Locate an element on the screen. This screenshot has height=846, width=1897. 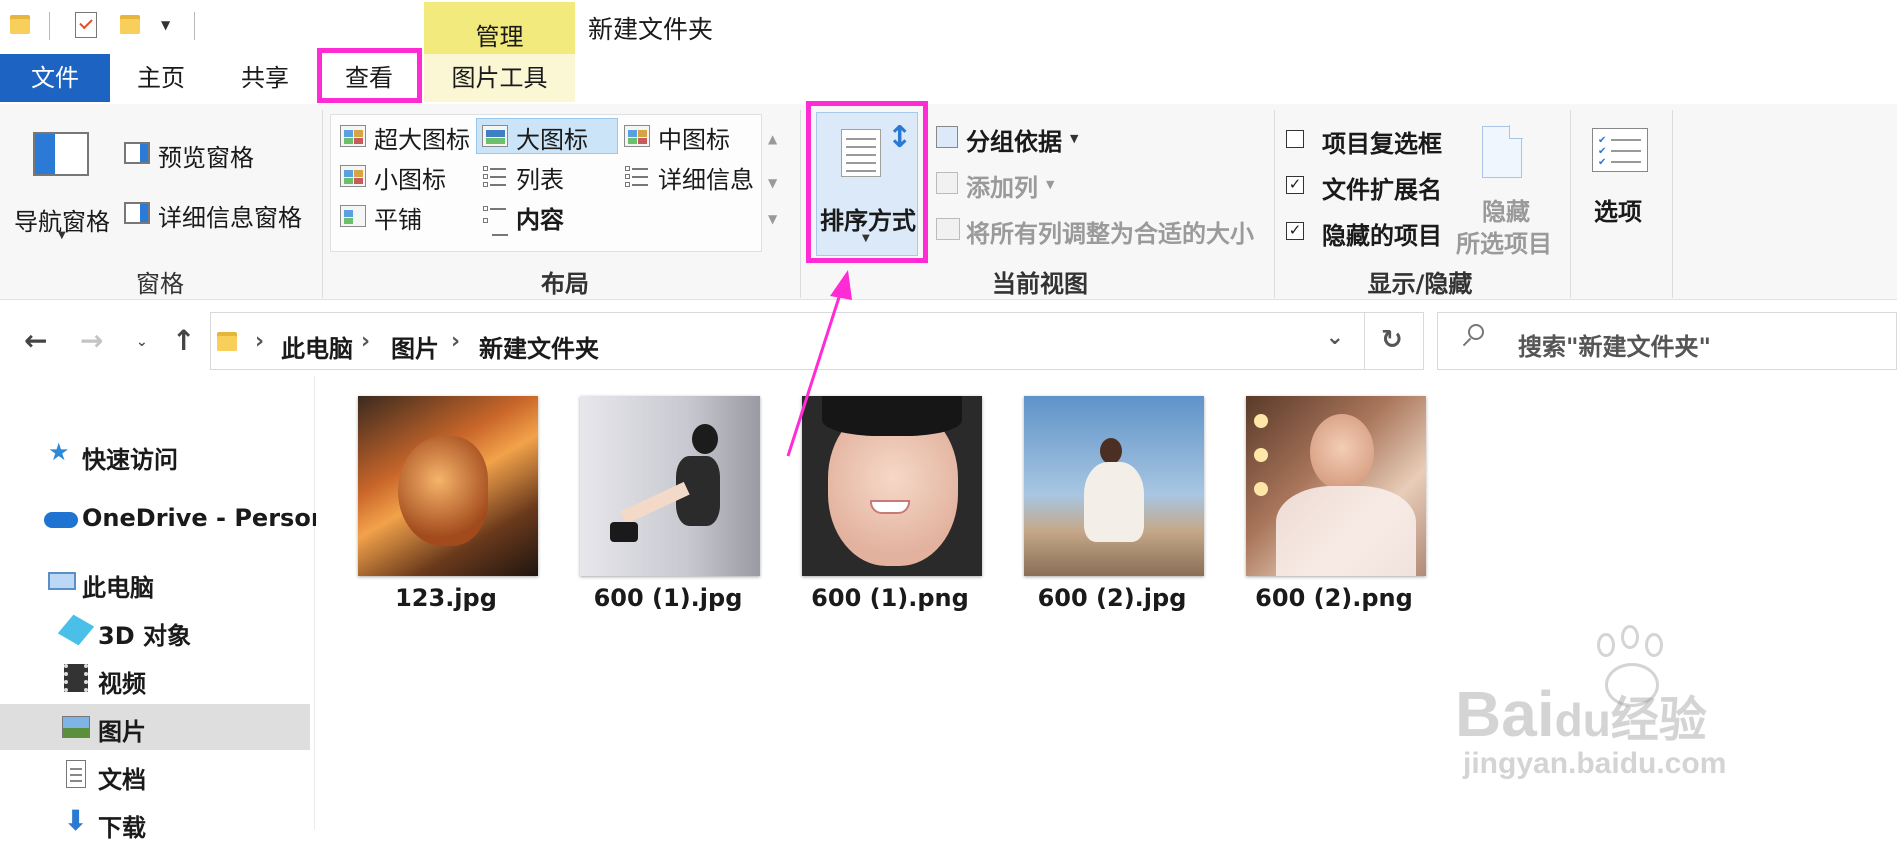
layout-large-icons: 大图标 is located at coordinates (548, 137).